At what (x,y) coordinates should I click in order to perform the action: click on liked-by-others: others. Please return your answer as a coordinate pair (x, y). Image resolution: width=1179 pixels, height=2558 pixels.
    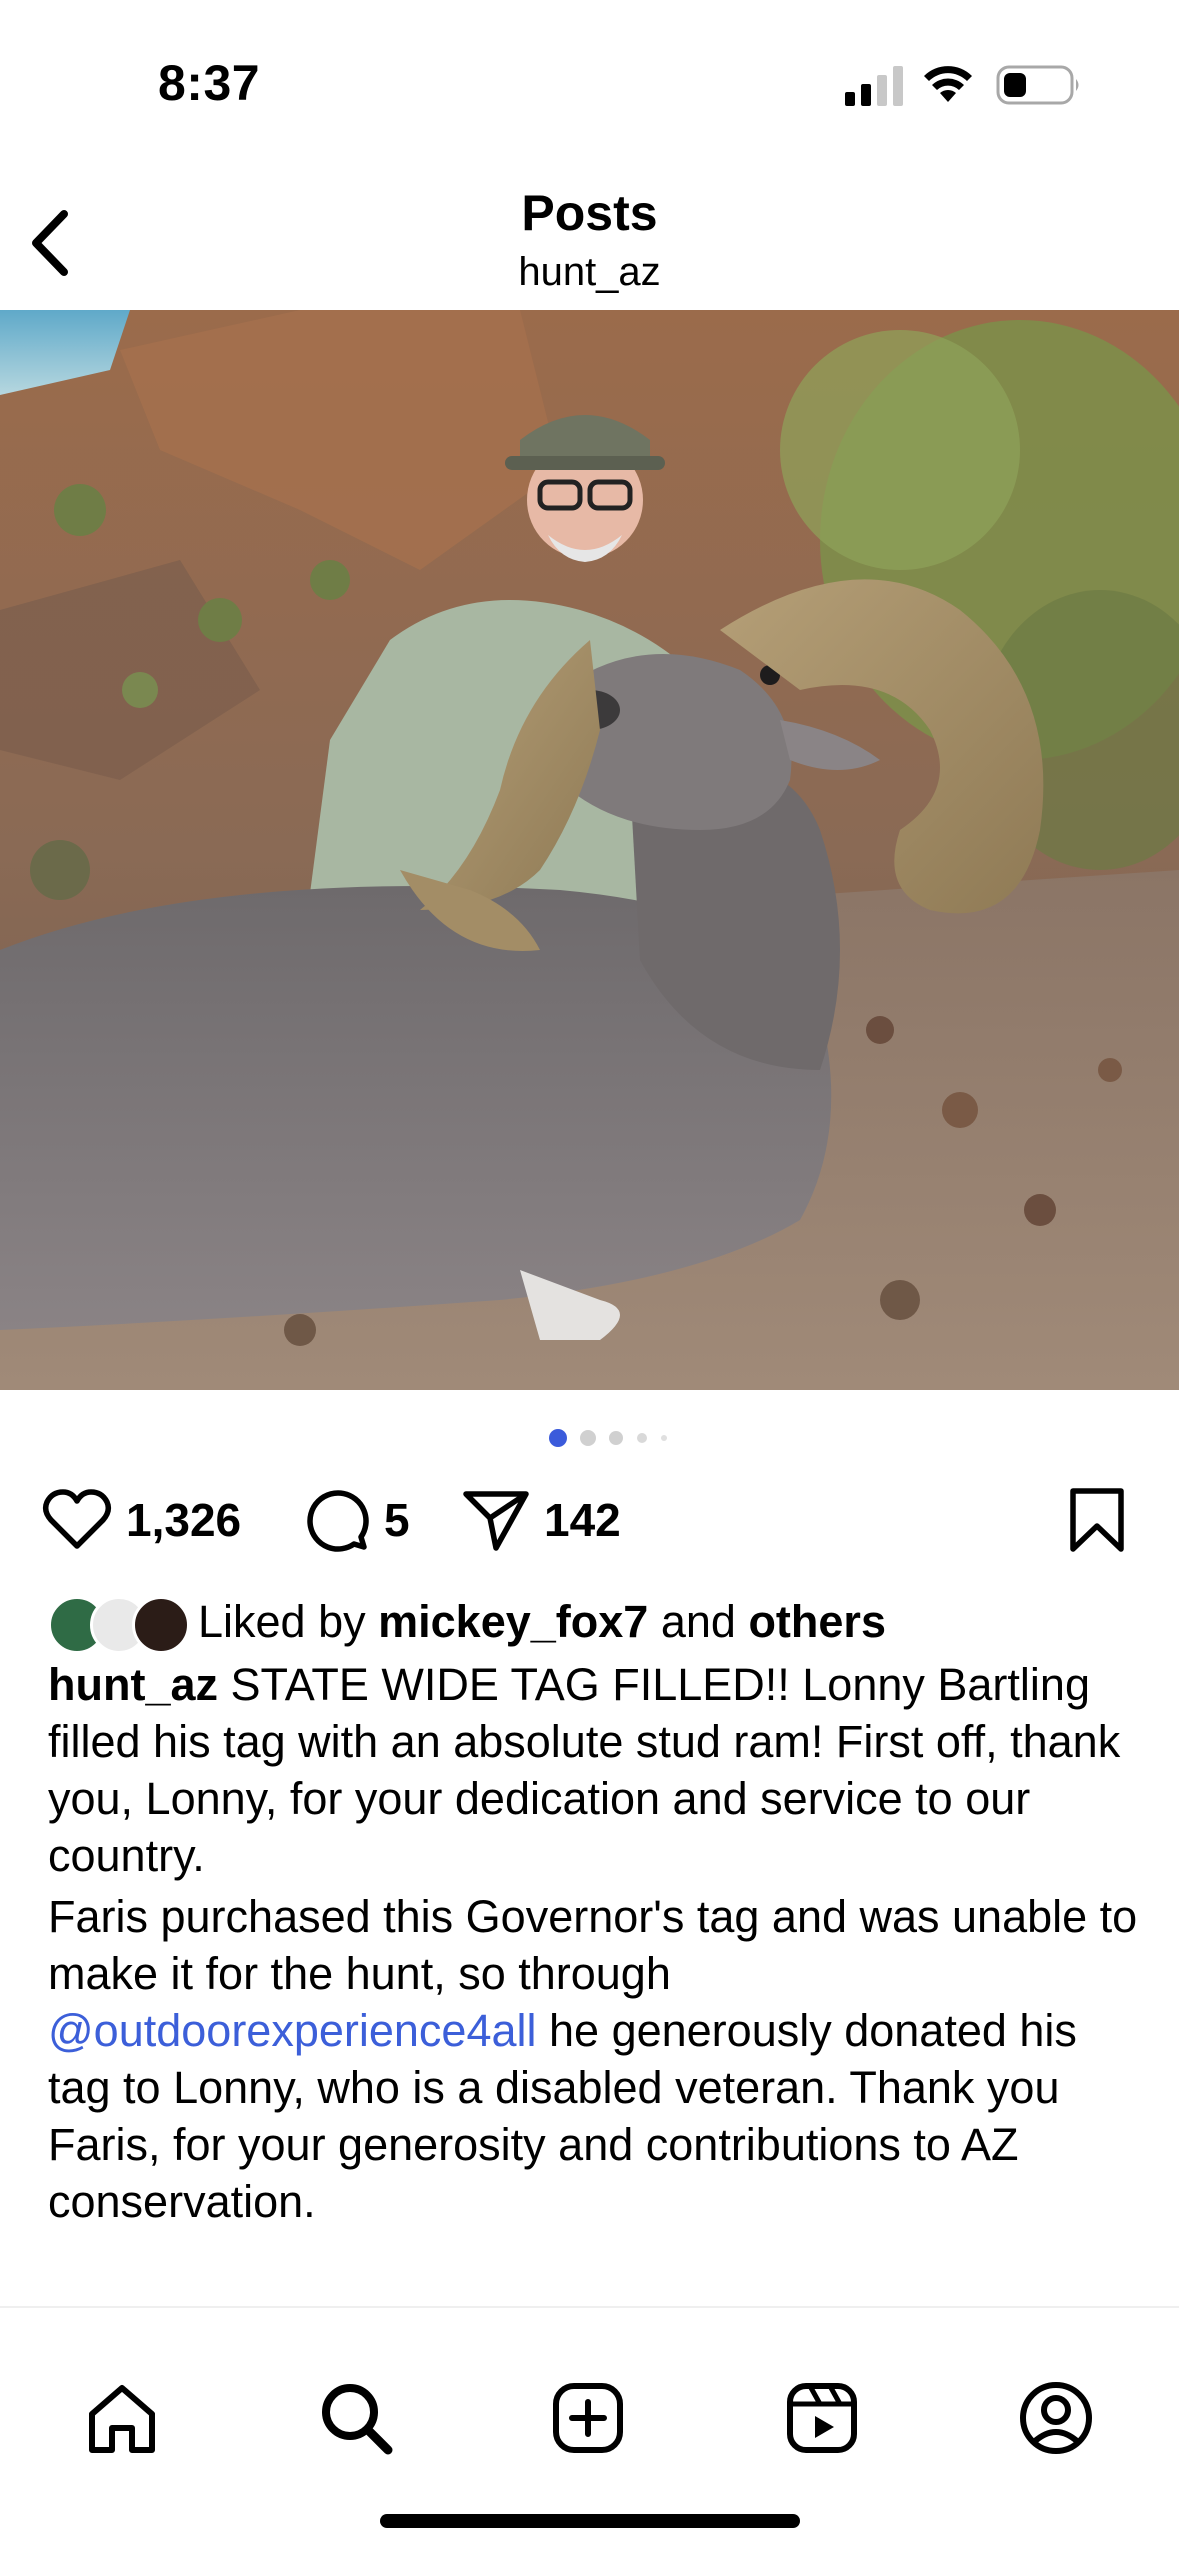
    Looking at the image, I should click on (817, 1622).